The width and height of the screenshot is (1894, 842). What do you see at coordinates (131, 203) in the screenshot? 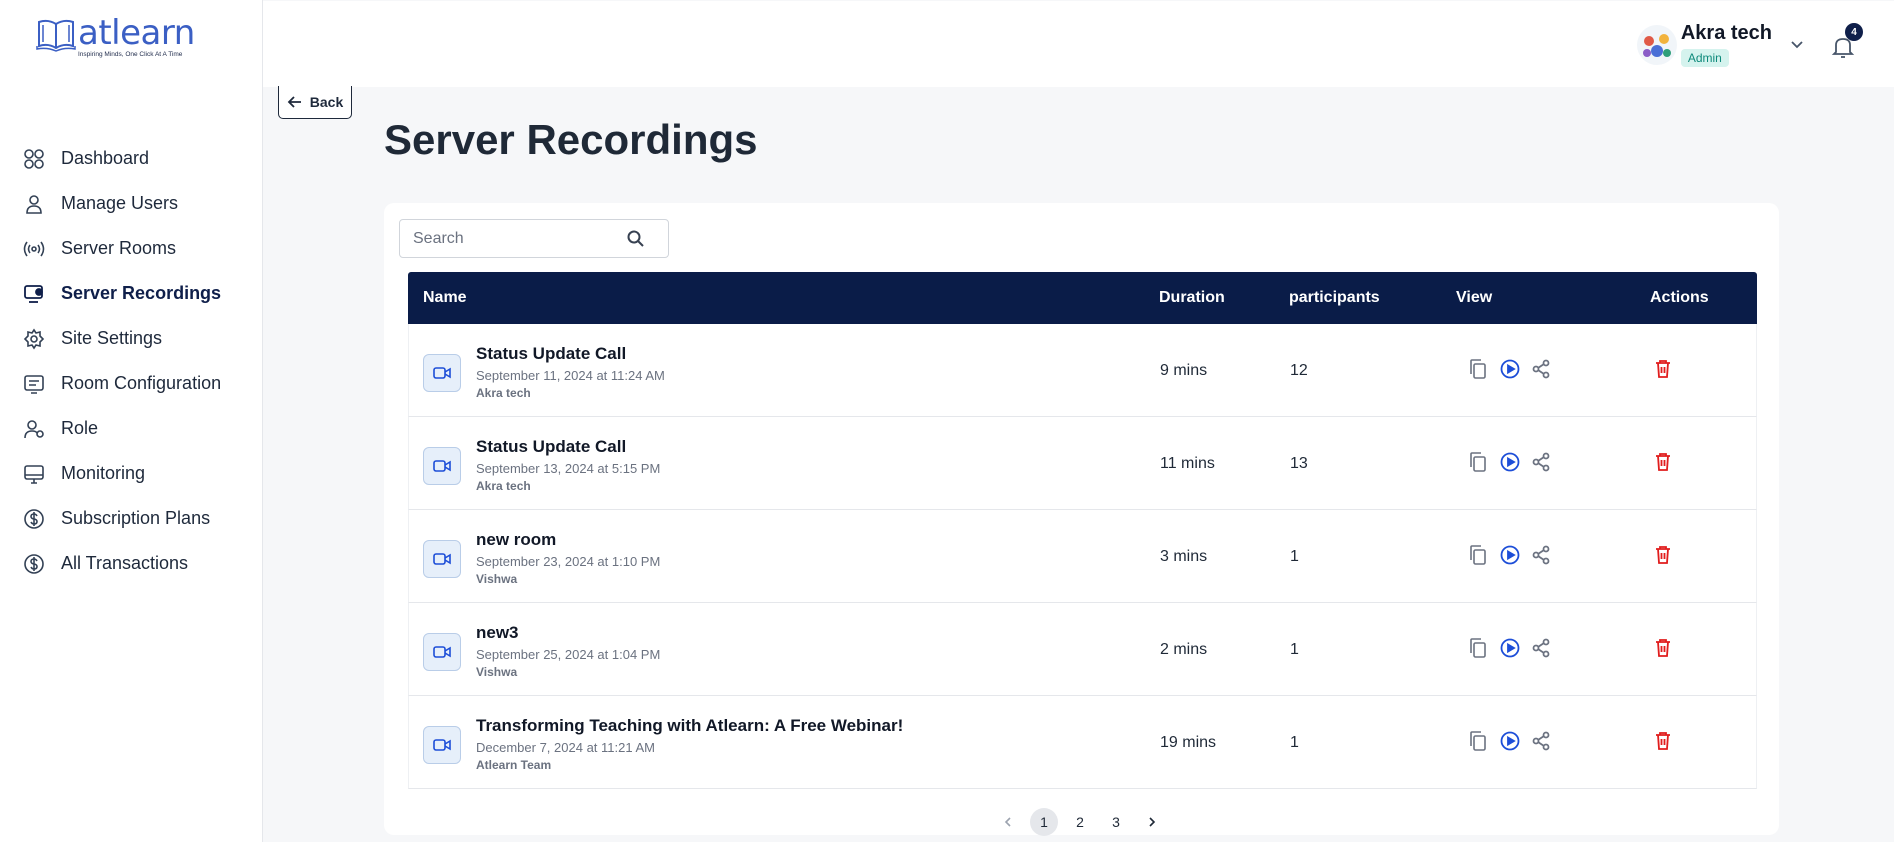
I see `sidebar-item-manage-users: Manage Users` at bounding box center [131, 203].